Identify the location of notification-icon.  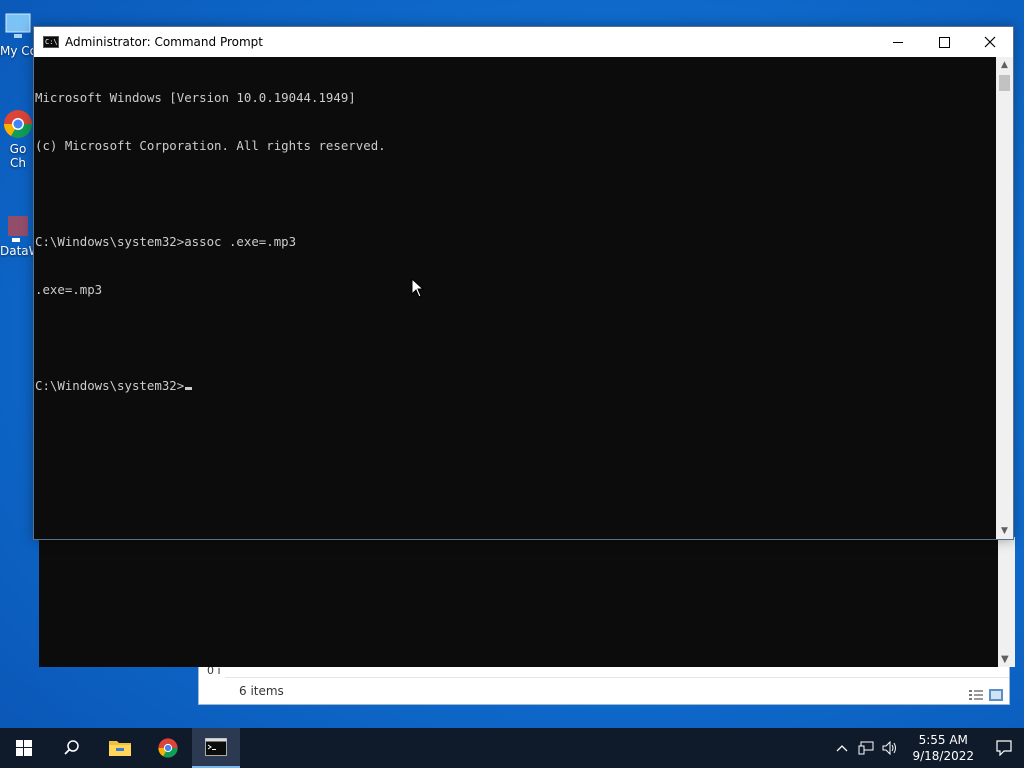
(1004, 748).